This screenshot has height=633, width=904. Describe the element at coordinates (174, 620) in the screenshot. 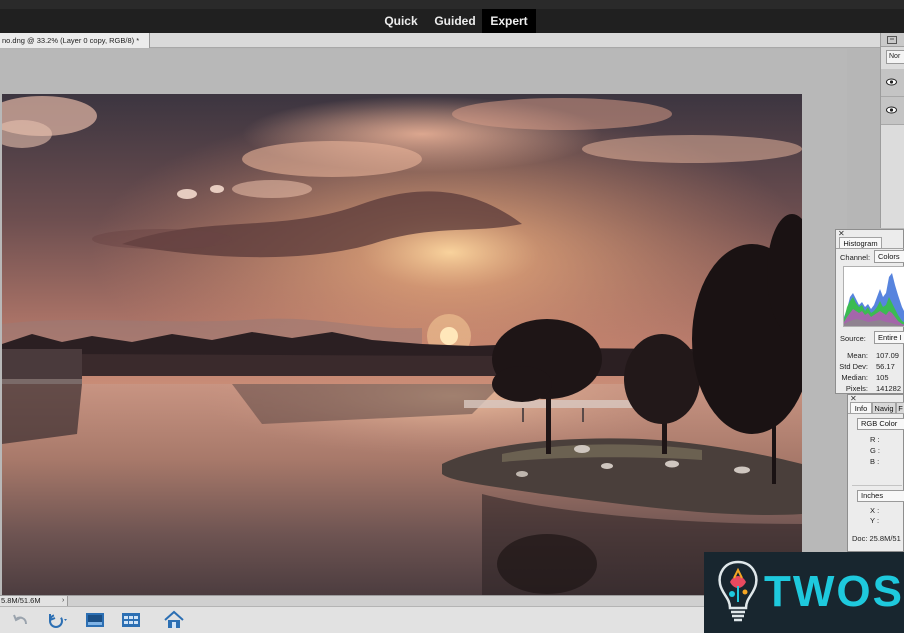

I see `home-icon` at that location.